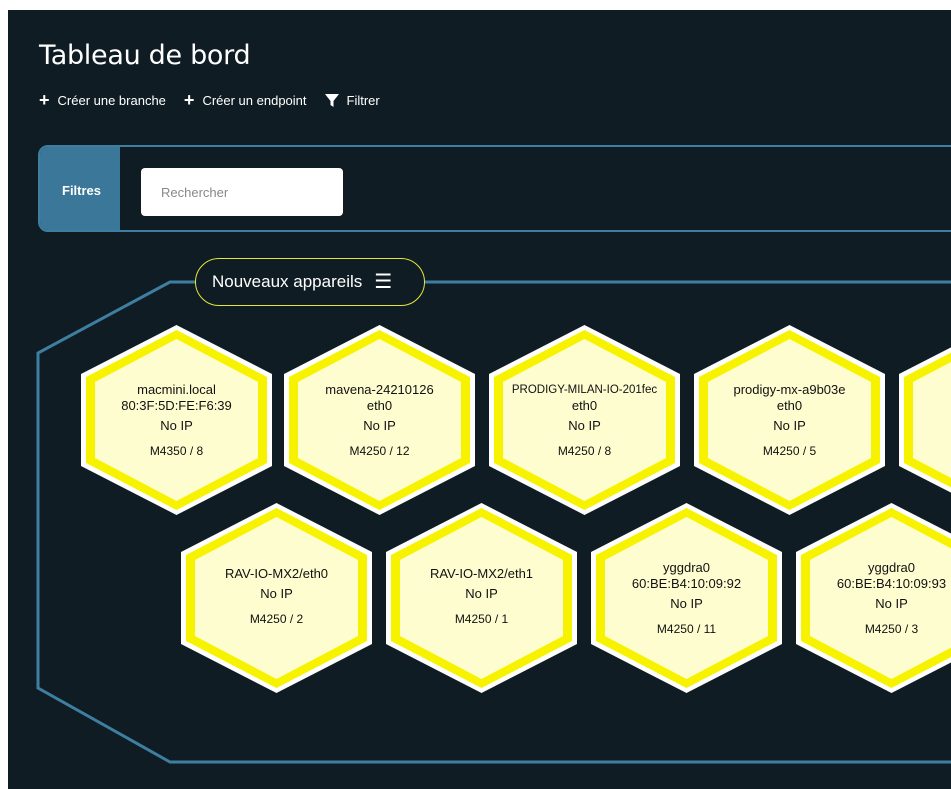  Describe the element at coordinates (481, 619) in the screenshot. I see `device-model: M4250 / 1` at that location.